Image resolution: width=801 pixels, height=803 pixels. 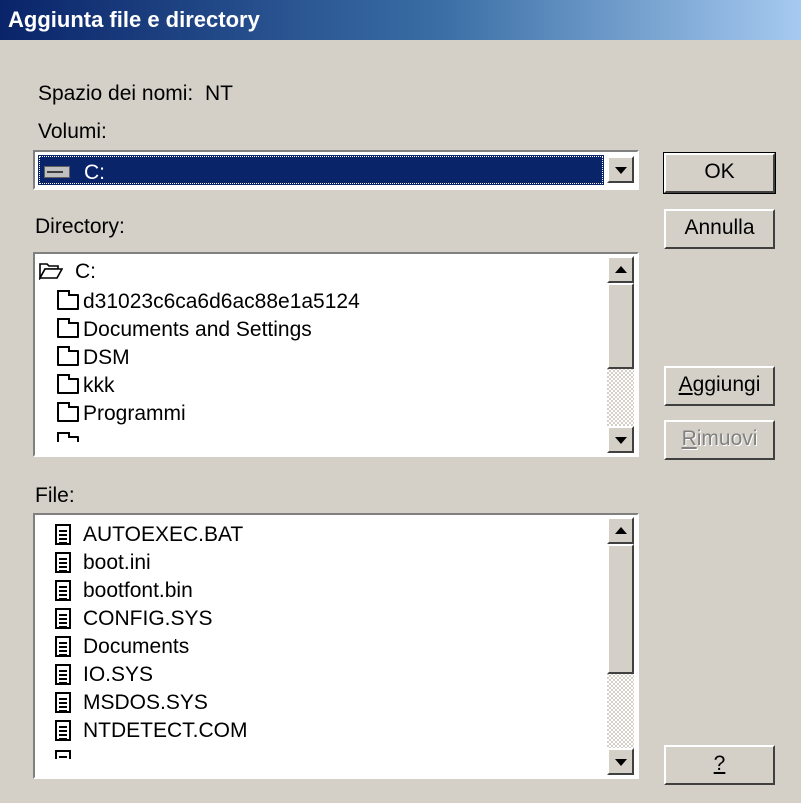 I want to click on drive-icon, so click(x=57, y=172).